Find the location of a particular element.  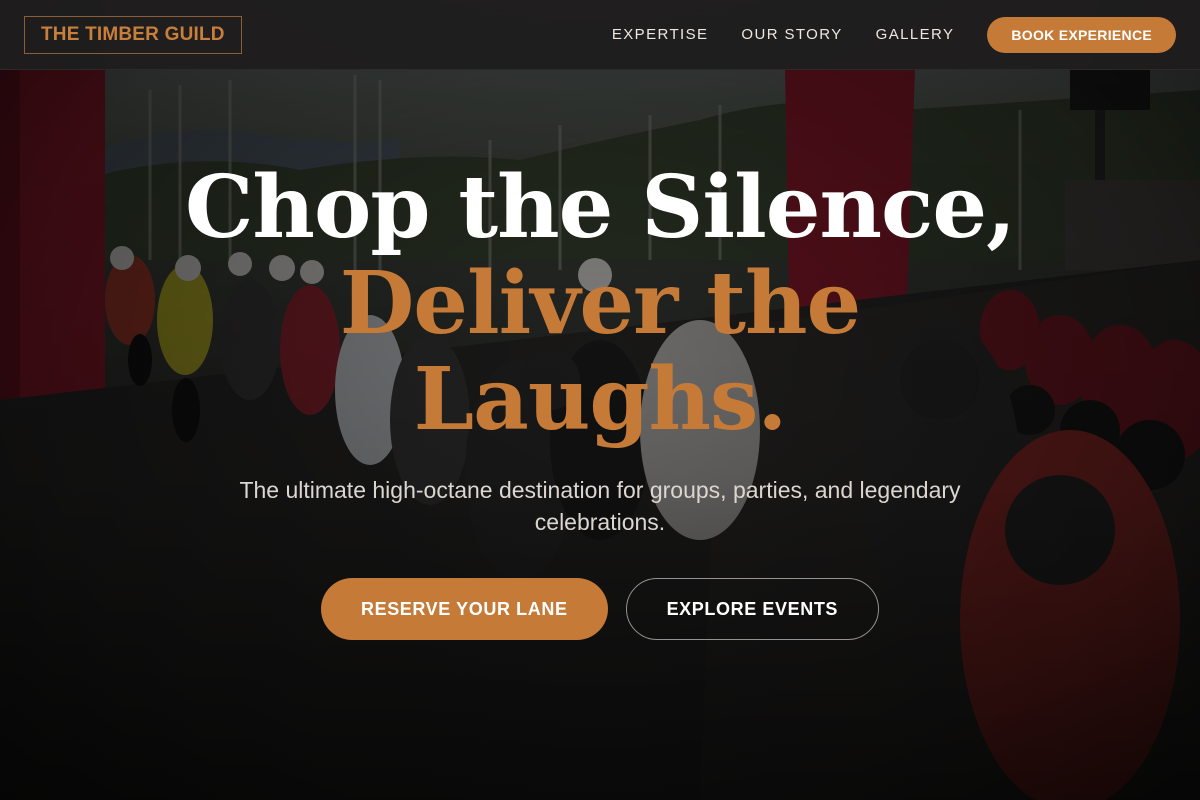

book-experience-button: BOOK EXPERIENCE is located at coordinates (1081, 34).